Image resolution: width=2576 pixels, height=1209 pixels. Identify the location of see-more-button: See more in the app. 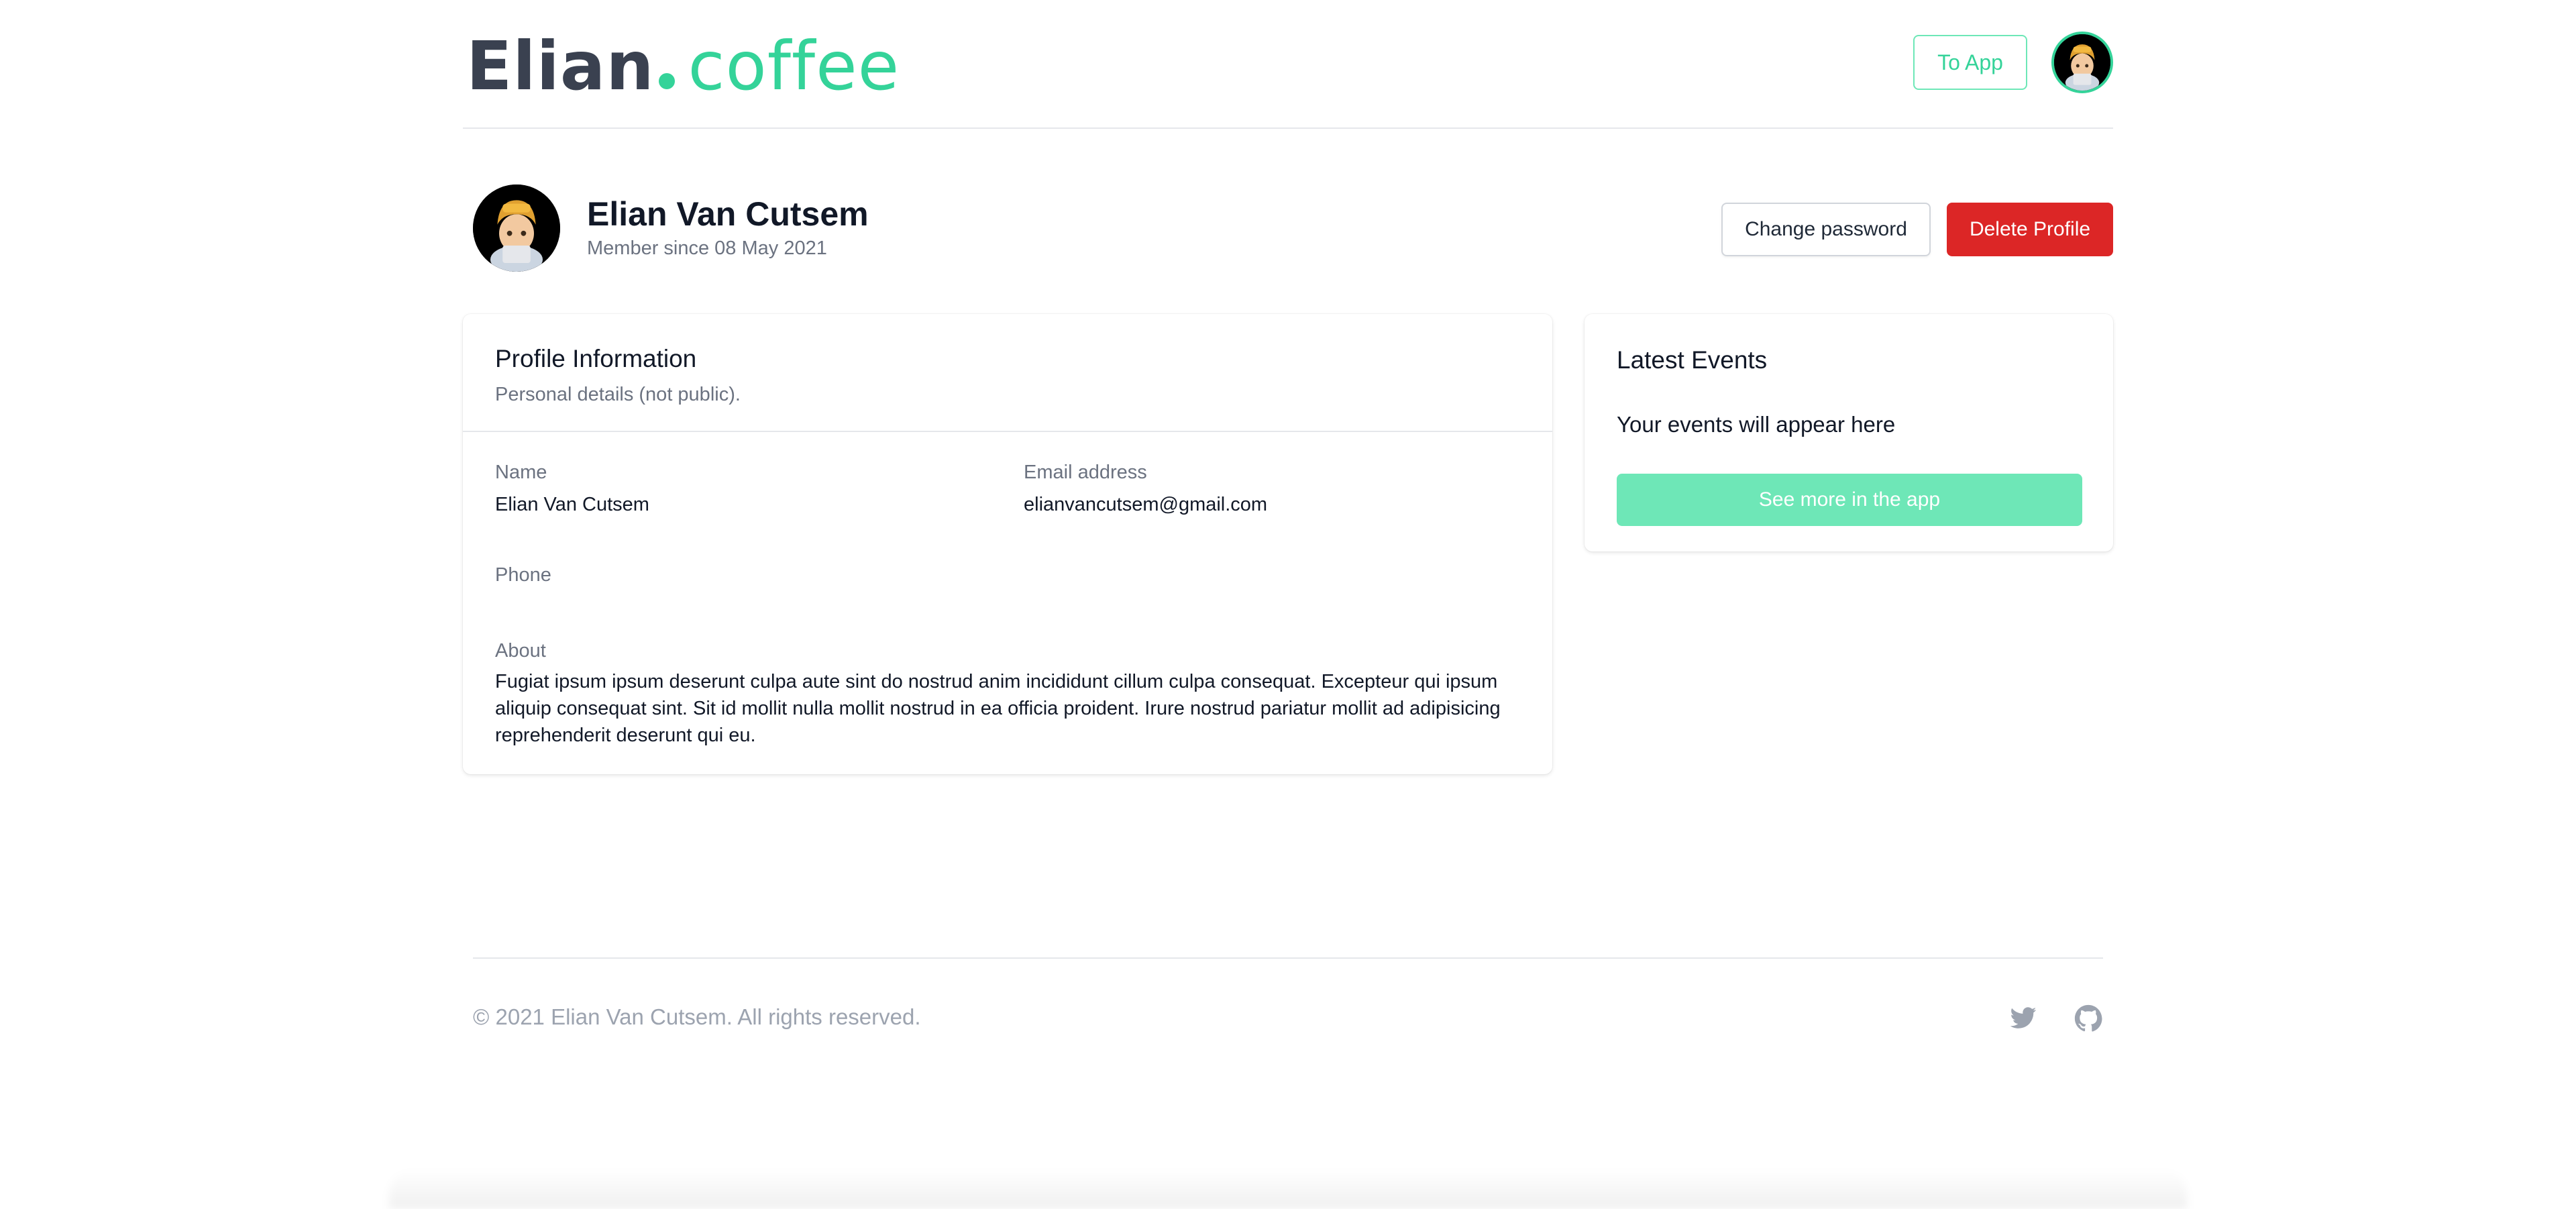
(1849, 500).